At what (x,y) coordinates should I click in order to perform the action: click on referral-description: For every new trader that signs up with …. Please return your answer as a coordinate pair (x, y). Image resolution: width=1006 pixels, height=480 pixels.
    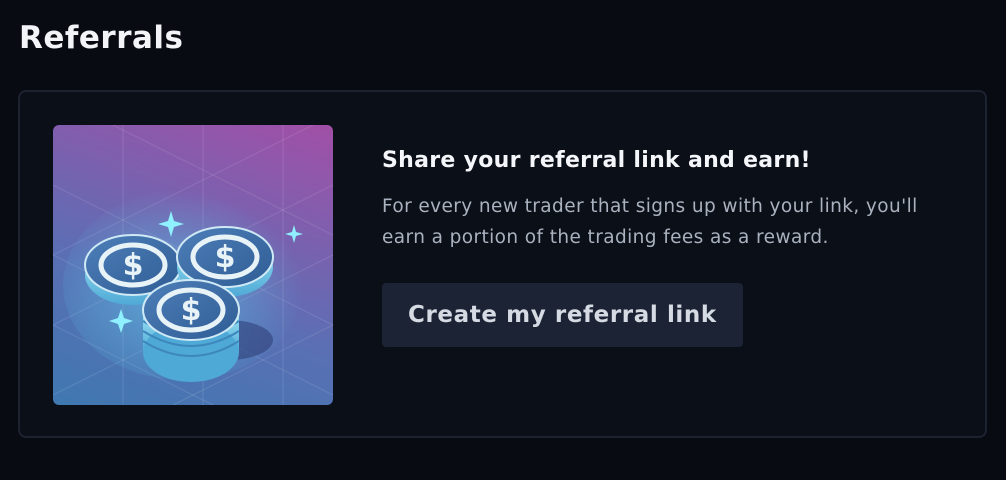
    Looking at the image, I should click on (650, 222).